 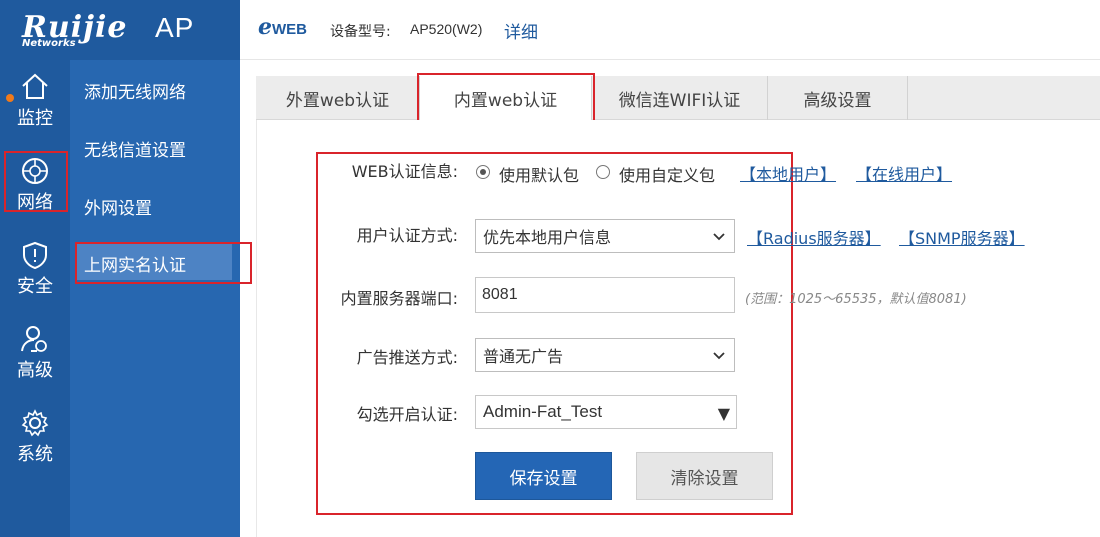 I want to click on top-header: eWEB 设备型号: AP520(W2) 详细, so click(x=670, y=30).